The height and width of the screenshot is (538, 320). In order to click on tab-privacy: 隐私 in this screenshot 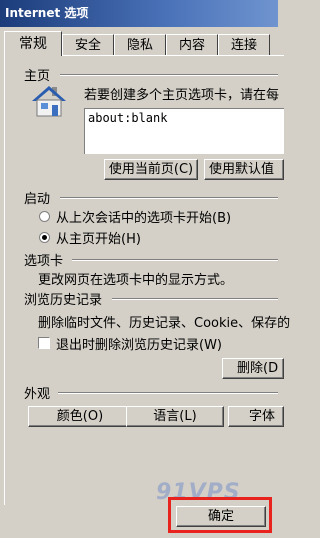, I will do `click(140, 44)`.